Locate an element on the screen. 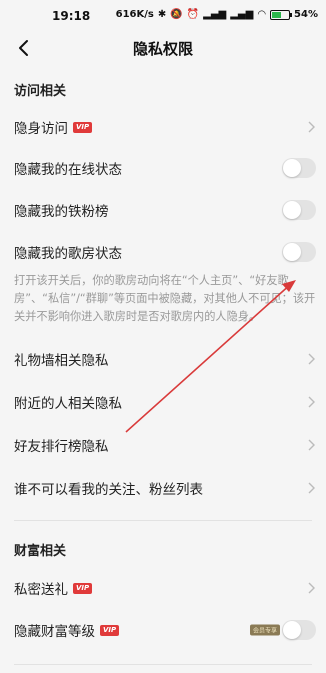  nav-bar: 隐私权限 is located at coordinates (163, 49).